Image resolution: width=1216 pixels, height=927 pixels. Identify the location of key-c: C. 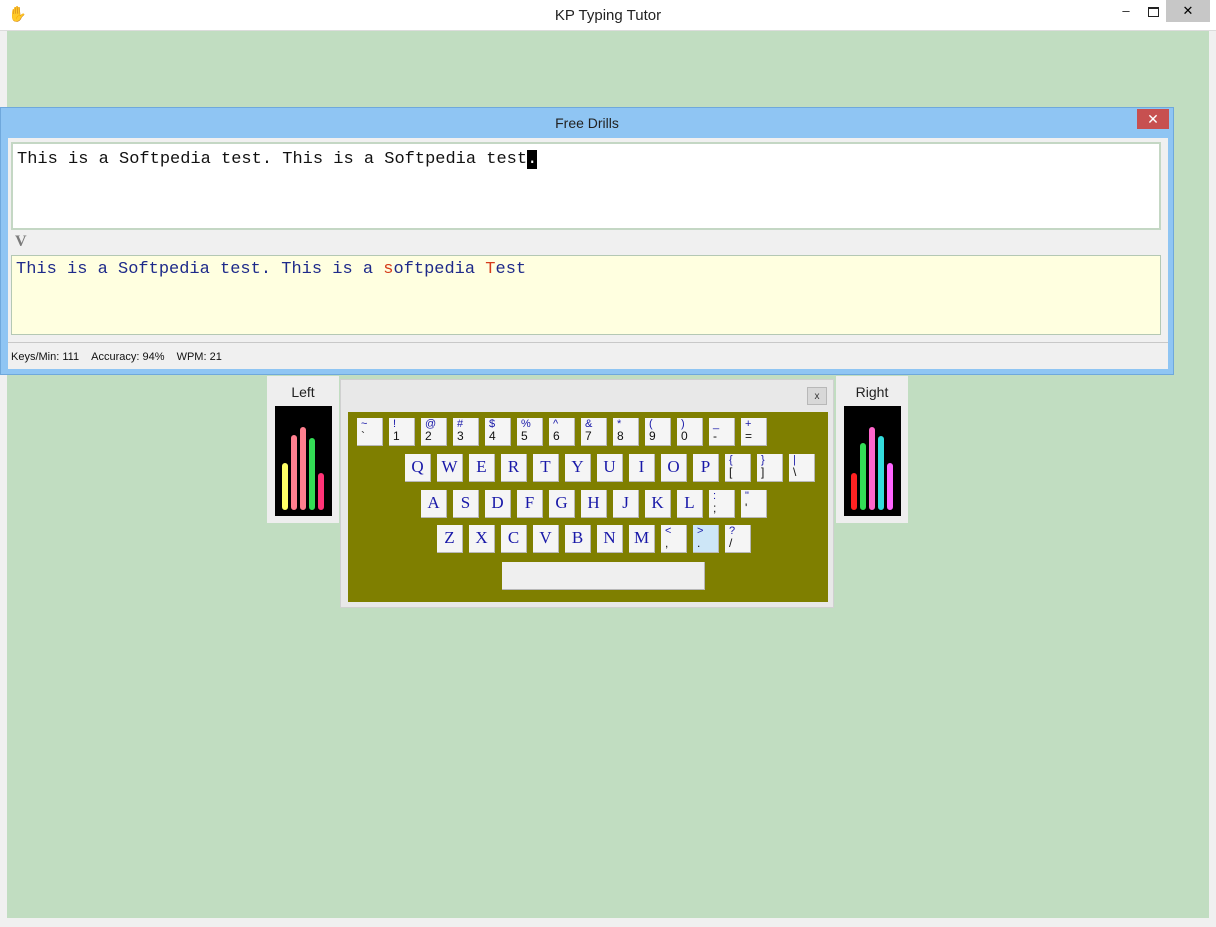
(514, 539).